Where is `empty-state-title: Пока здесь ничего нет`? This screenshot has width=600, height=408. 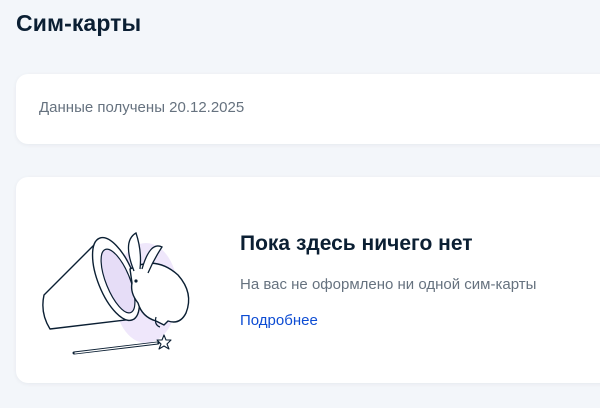
empty-state-title: Пока здесь ничего нет is located at coordinates (356, 243).